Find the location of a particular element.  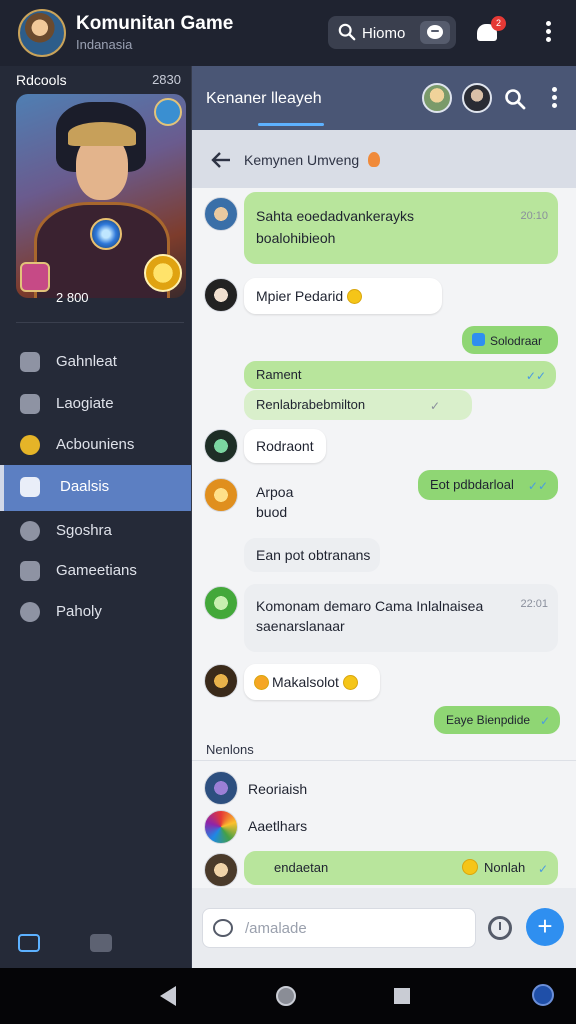

chat-more-icon is located at coordinates (554, 98).